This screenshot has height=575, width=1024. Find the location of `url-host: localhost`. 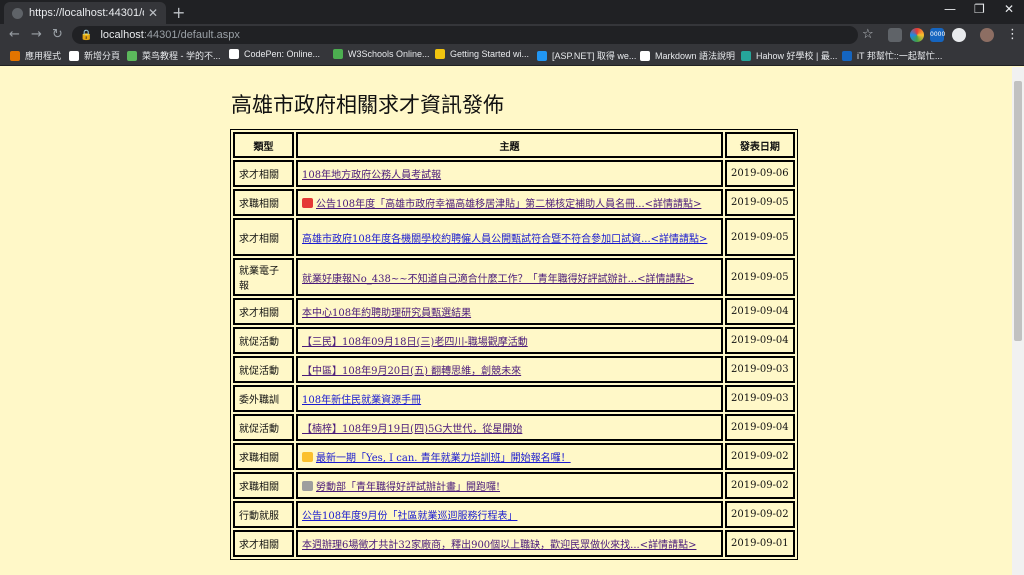

url-host: localhost is located at coordinates (122, 35).